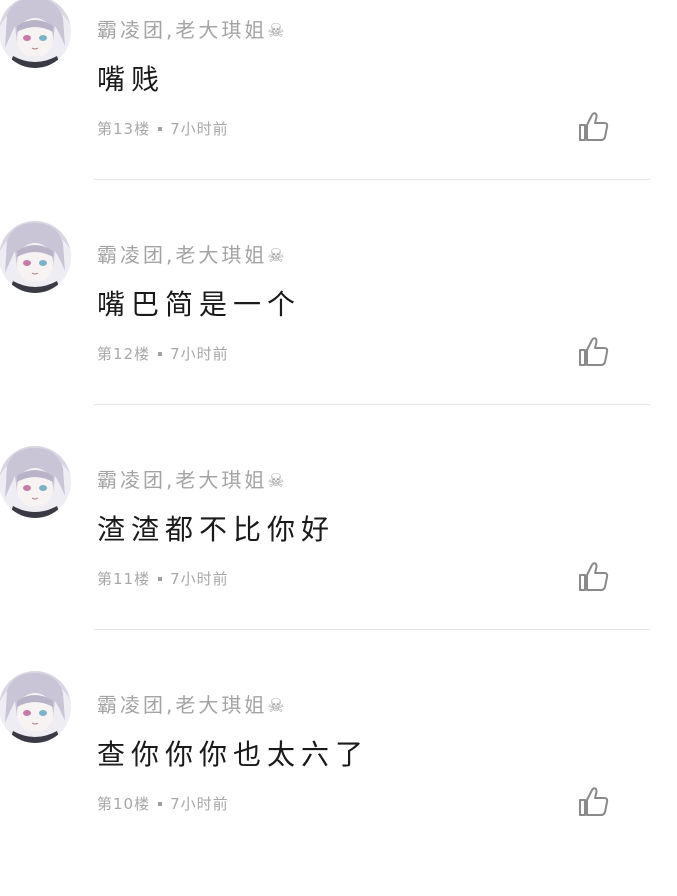  I want to click on comment-text: 嘴贱, so click(131, 79).